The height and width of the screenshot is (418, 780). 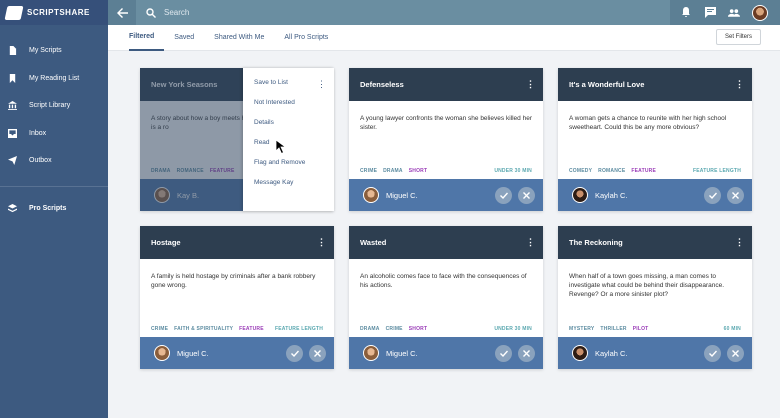 I want to click on set-filters-button: Set Filters, so click(x=738, y=37).